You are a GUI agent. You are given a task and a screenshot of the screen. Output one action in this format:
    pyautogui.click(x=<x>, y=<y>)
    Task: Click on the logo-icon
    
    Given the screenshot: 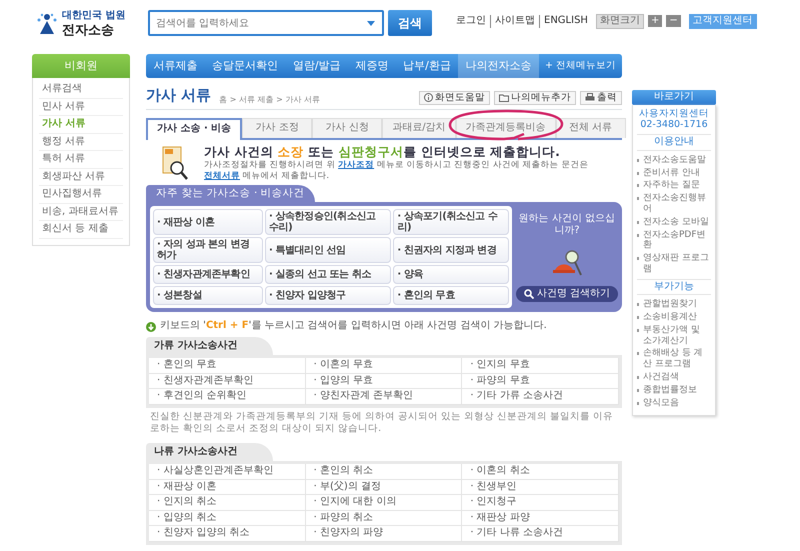 What is the action you would take?
    pyautogui.click(x=47, y=24)
    